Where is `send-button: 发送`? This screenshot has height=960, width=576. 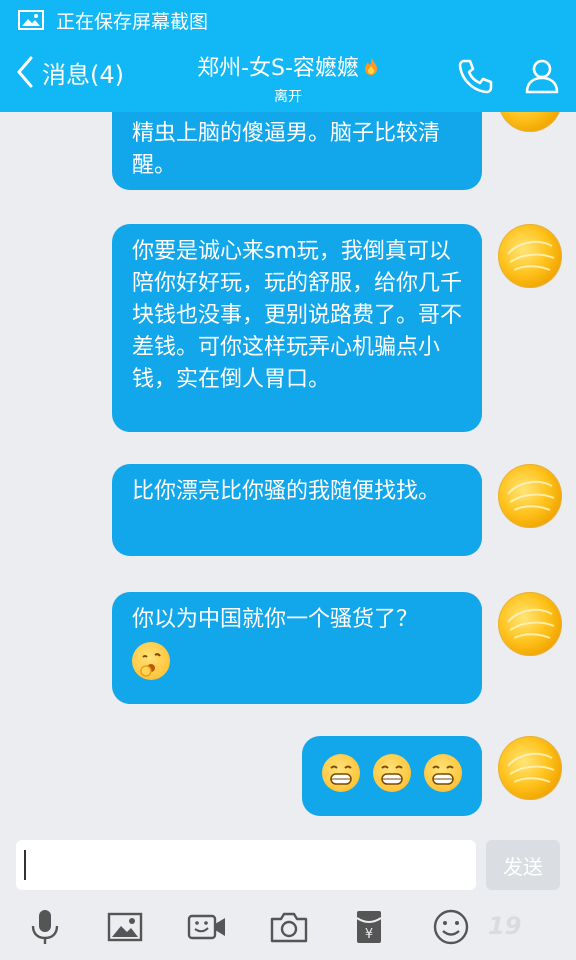 send-button: 发送 is located at coordinates (523, 865).